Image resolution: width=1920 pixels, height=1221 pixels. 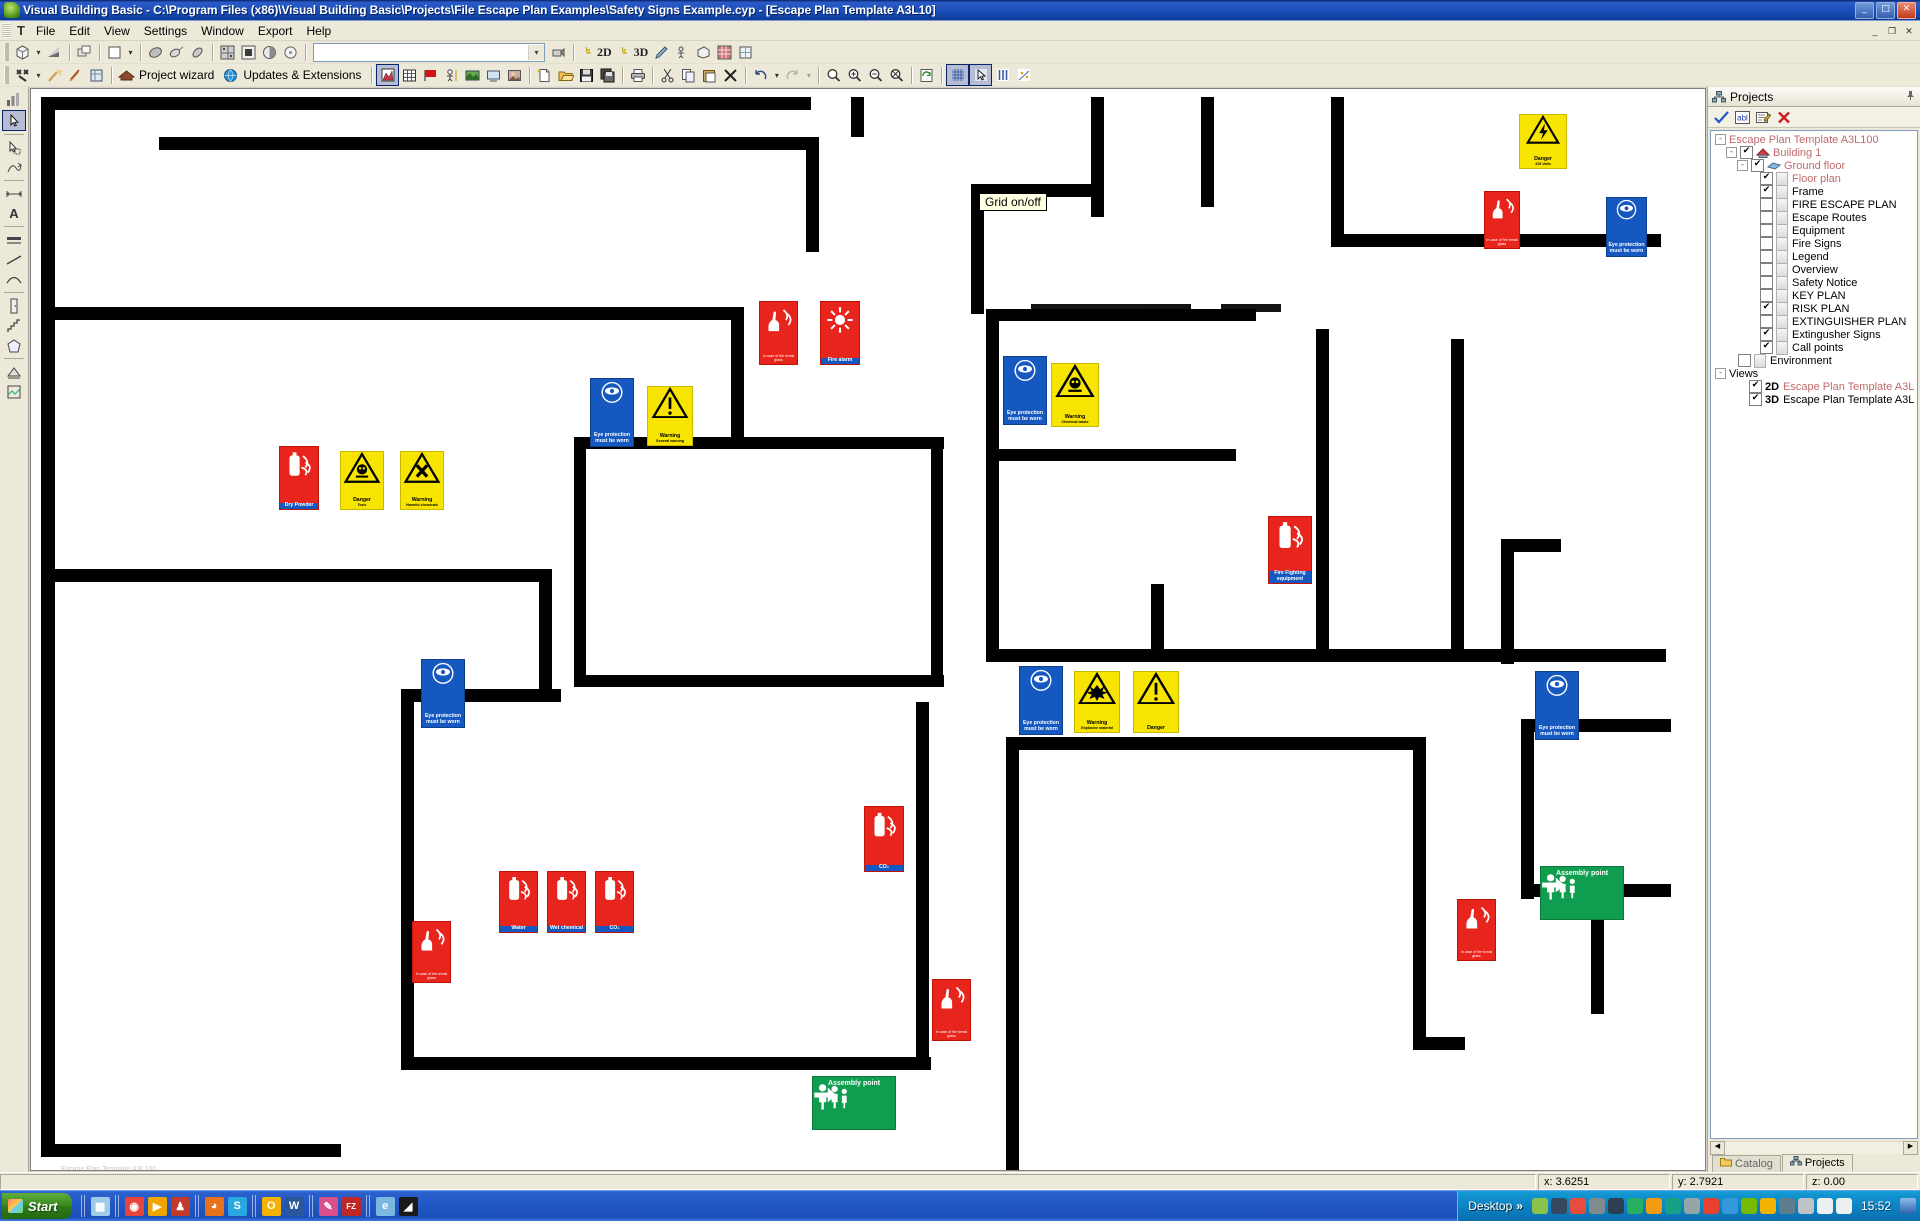 I want to click on tree-item-building-1: - ✔ Building 1, so click(x=1814, y=152).